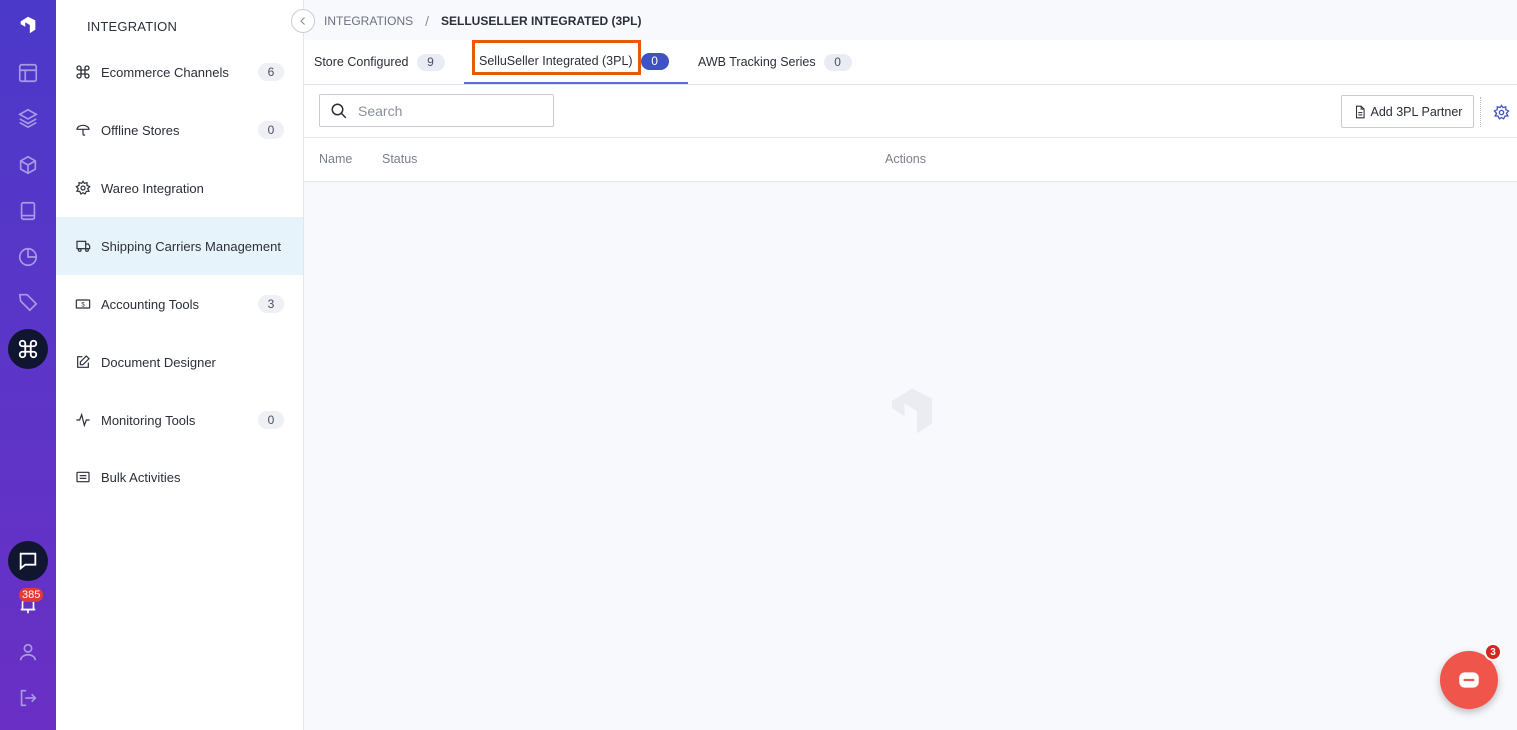  What do you see at coordinates (1360, 111) in the screenshot?
I see `document-icon` at bounding box center [1360, 111].